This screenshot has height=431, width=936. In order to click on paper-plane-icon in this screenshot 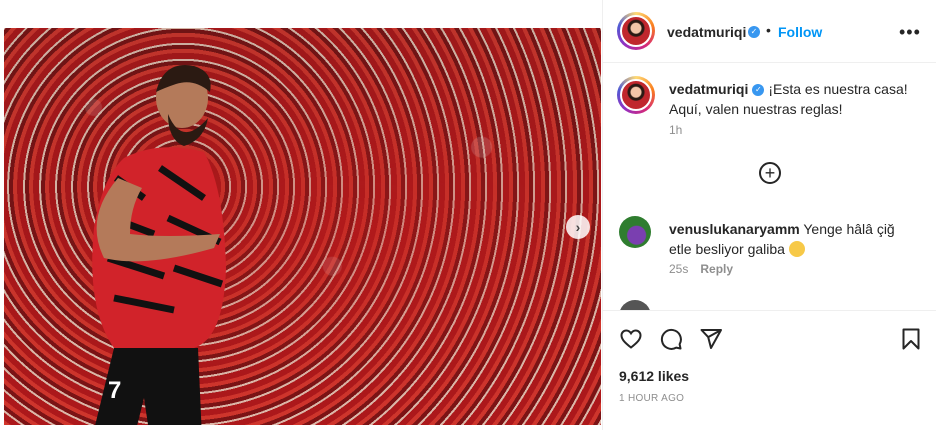, I will do `click(711, 339)`.